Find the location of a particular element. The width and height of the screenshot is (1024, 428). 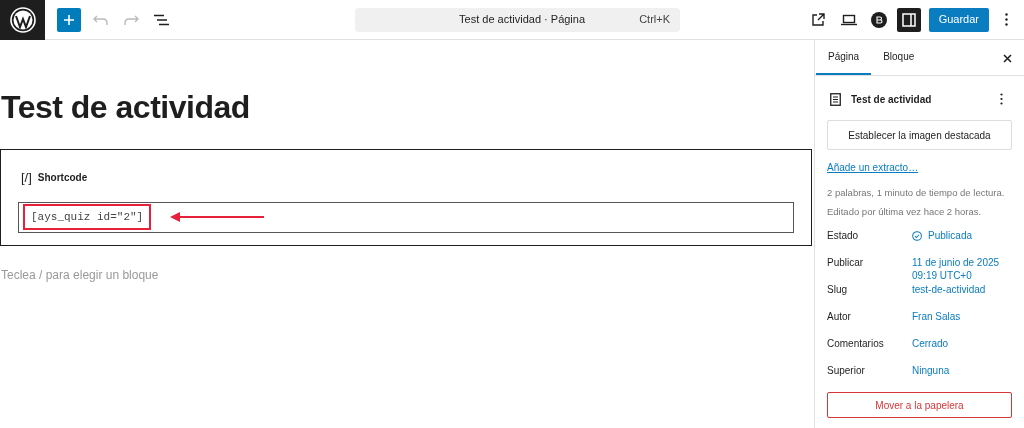

field-label: Comentarios is located at coordinates (856, 343).